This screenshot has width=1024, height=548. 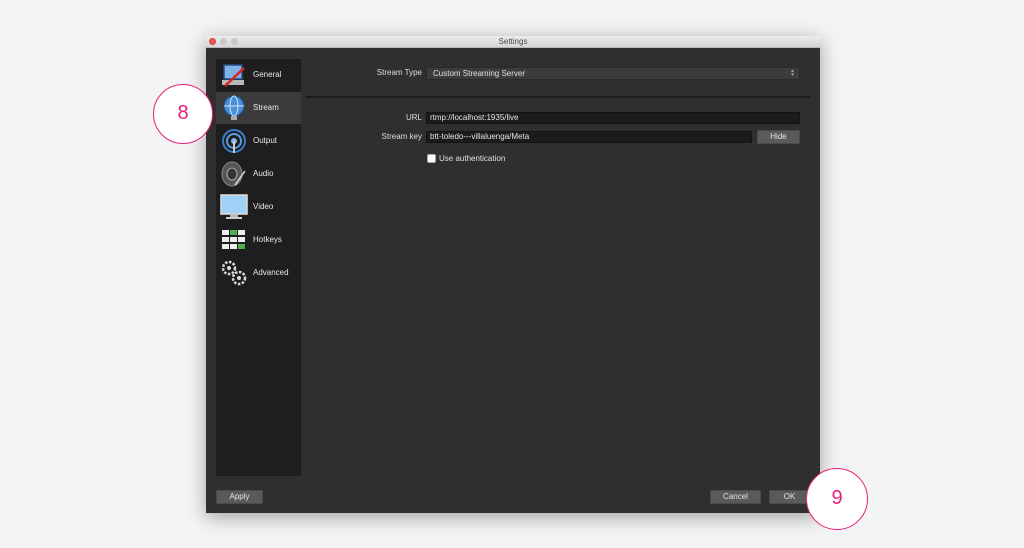 I want to click on sidebar-item-audio: Audio, so click(x=258, y=174).